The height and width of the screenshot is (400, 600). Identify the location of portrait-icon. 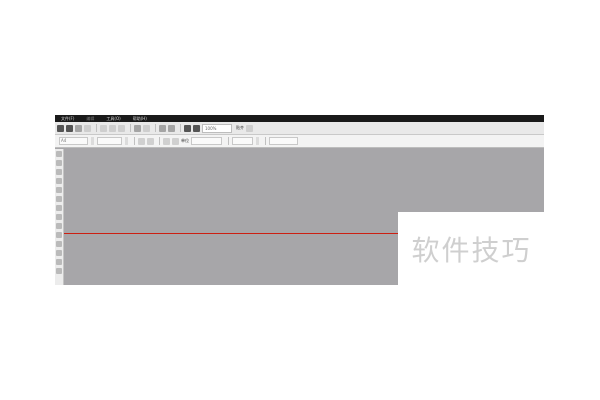
(141, 141).